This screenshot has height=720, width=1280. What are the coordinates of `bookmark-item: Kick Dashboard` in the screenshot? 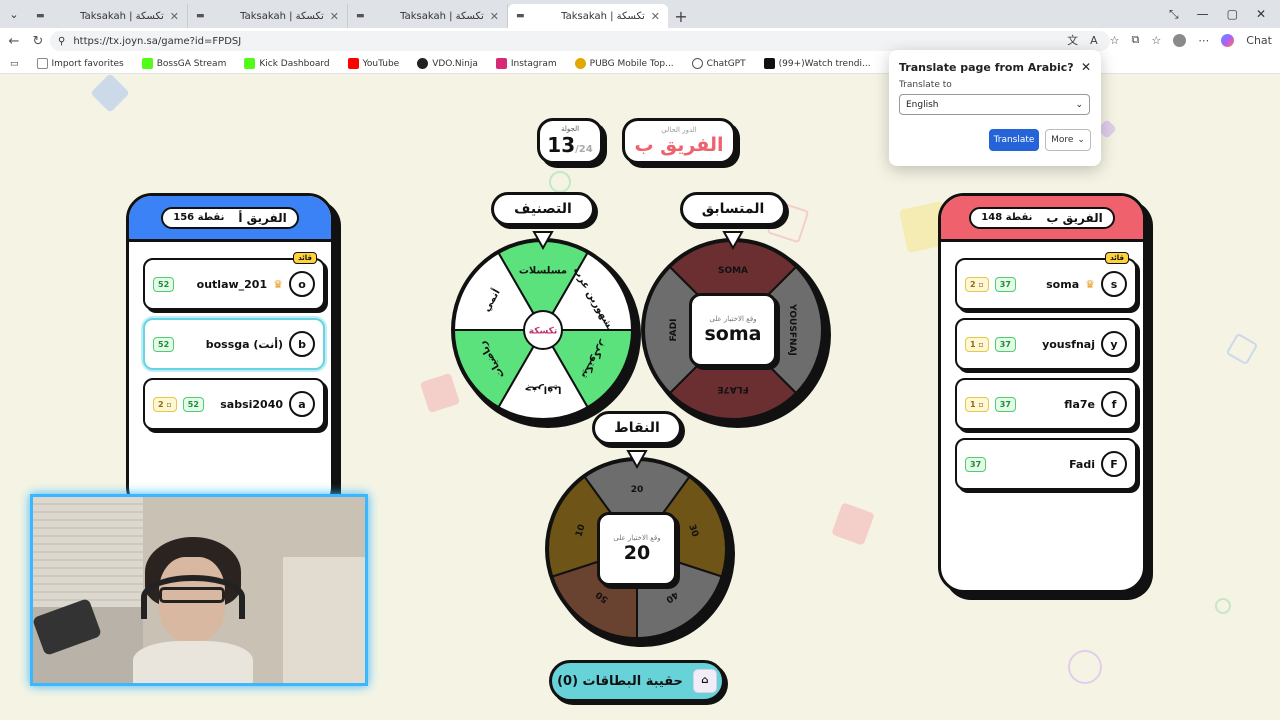 It's located at (287, 63).